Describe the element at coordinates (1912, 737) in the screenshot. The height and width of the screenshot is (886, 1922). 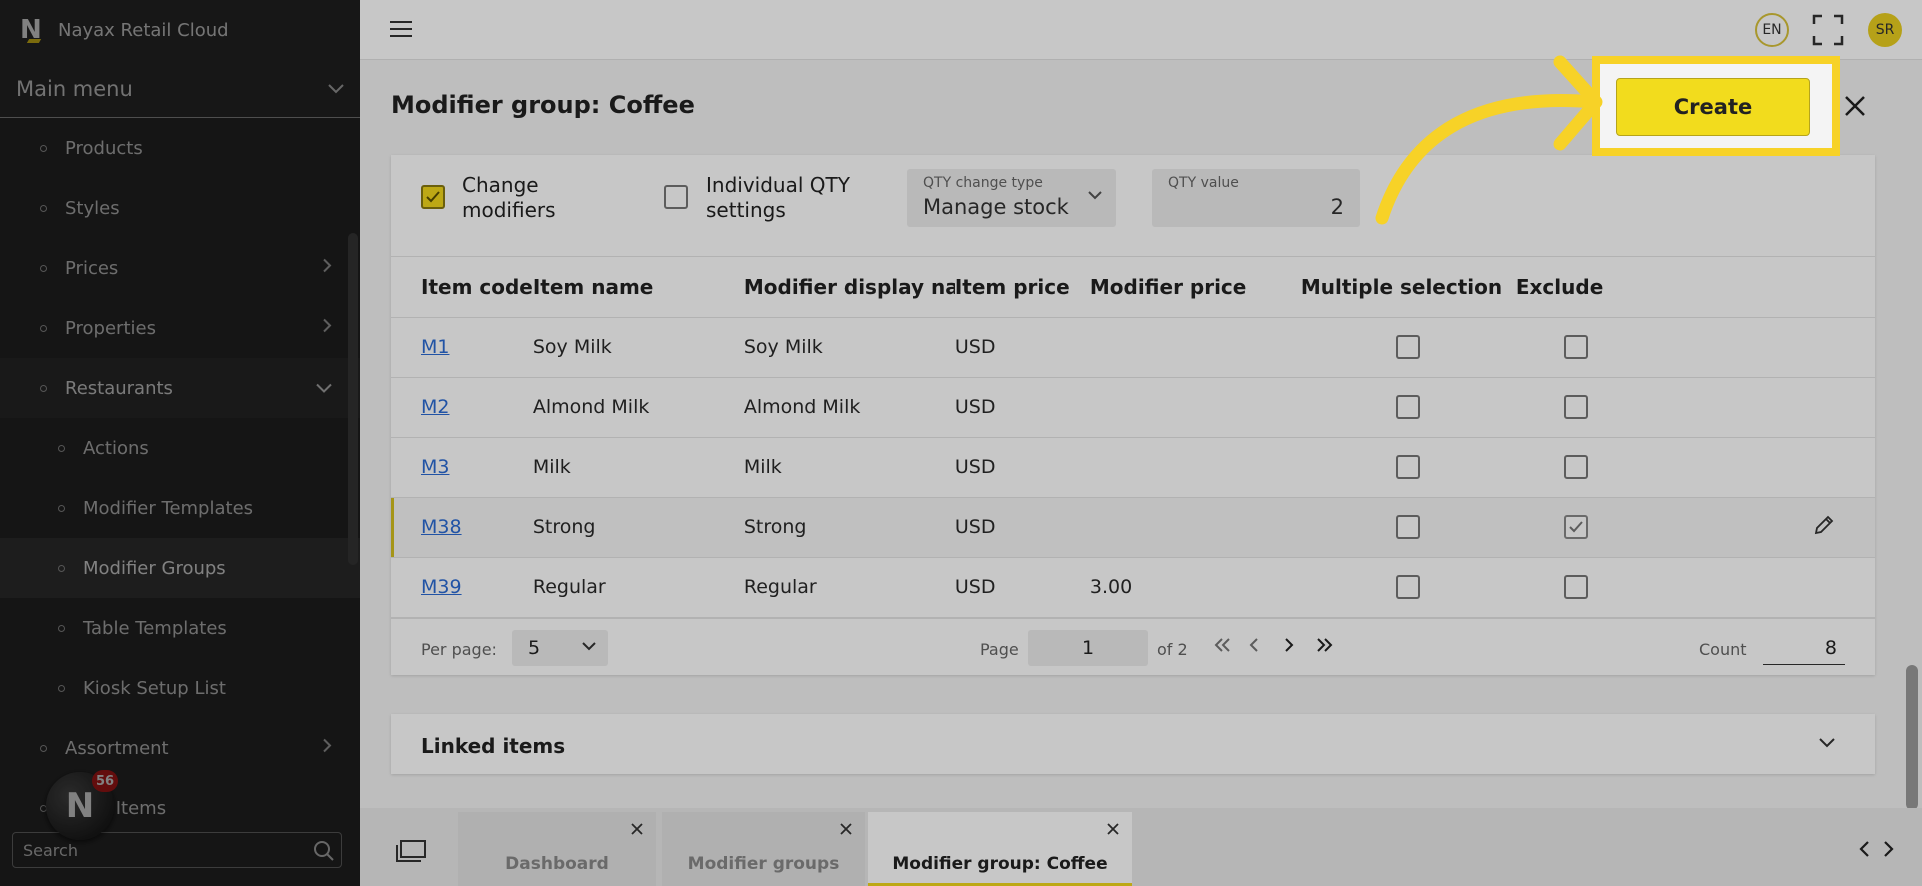
I see `page-scrollbar` at that location.